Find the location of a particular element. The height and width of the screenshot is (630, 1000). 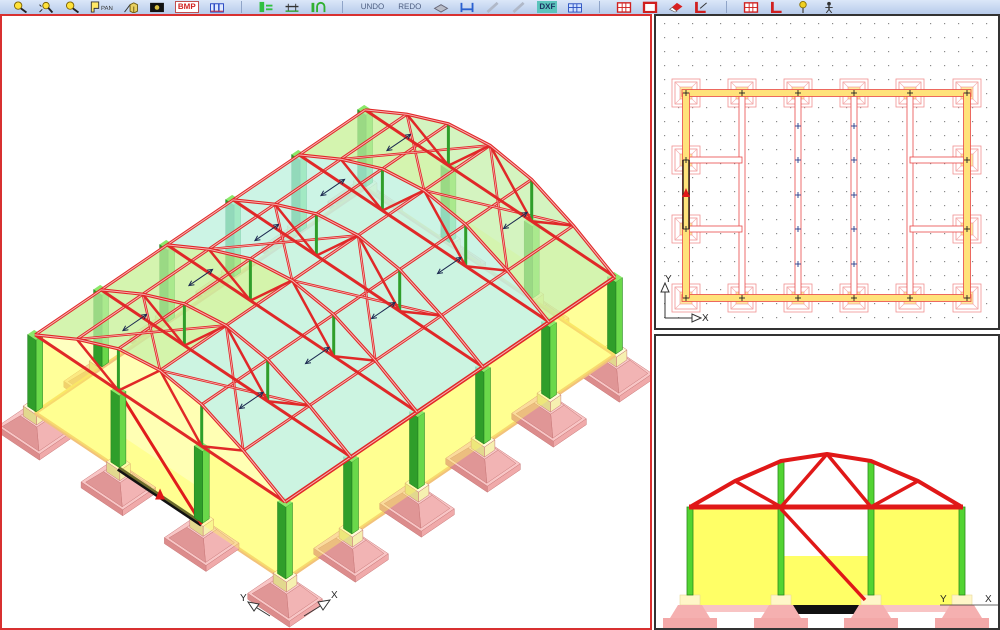

direction-marker-icon is located at coordinates (686, 192).